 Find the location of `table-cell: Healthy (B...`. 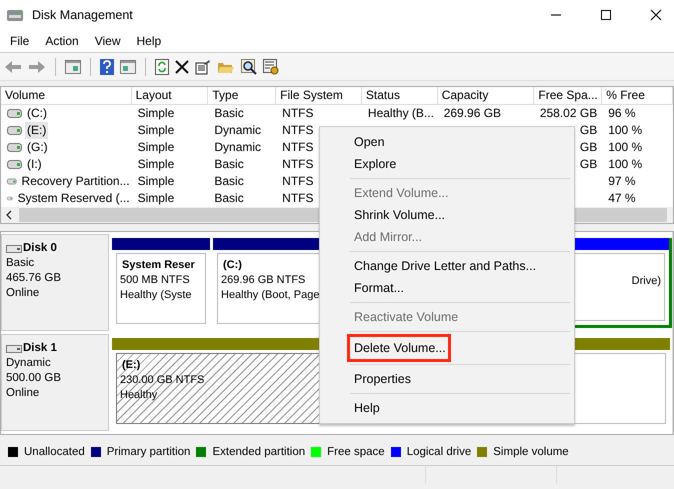

table-cell: Healthy (B... is located at coordinates (401, 113).